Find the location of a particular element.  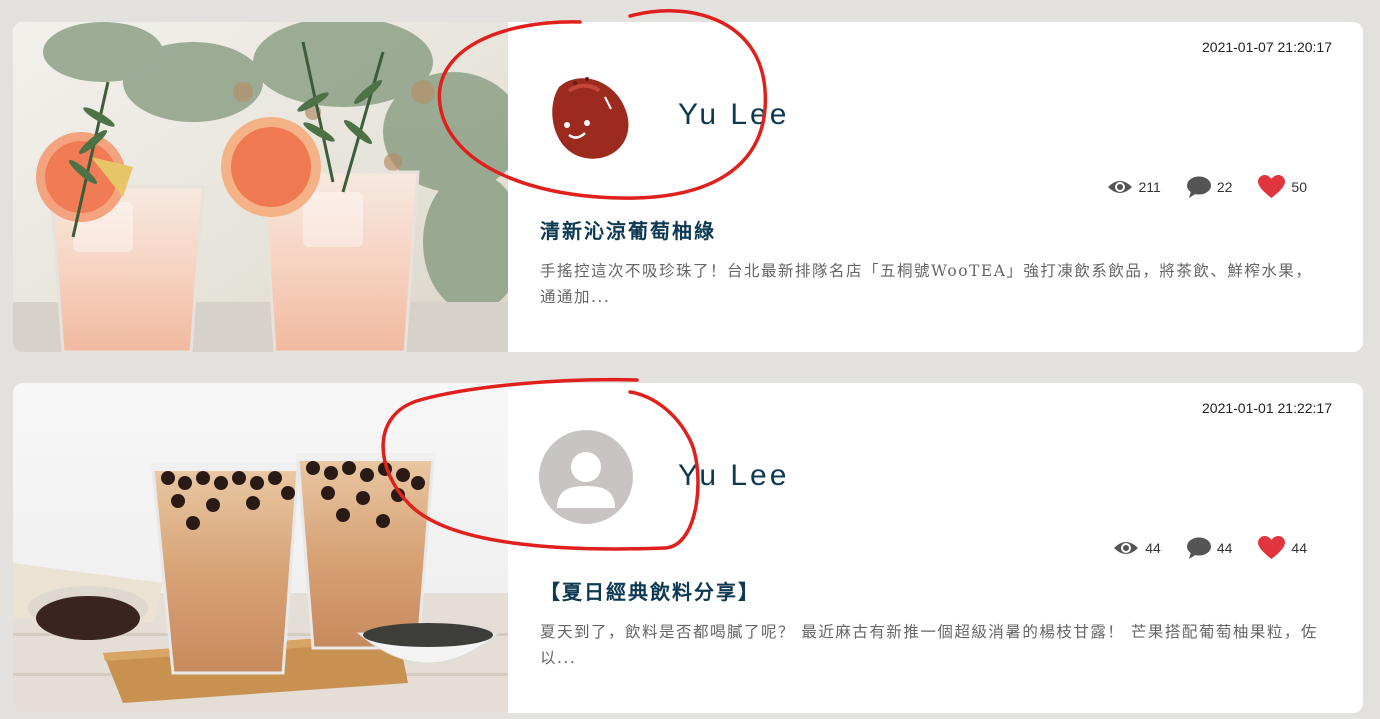

comments-count: 22 is located at coordinates (1224, 187).